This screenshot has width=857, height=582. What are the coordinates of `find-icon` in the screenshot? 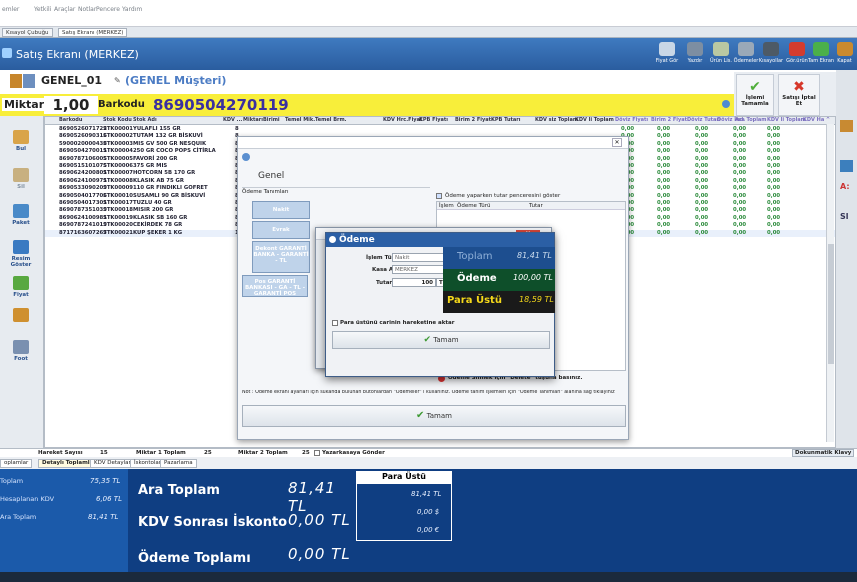 It's located at (21, 137).